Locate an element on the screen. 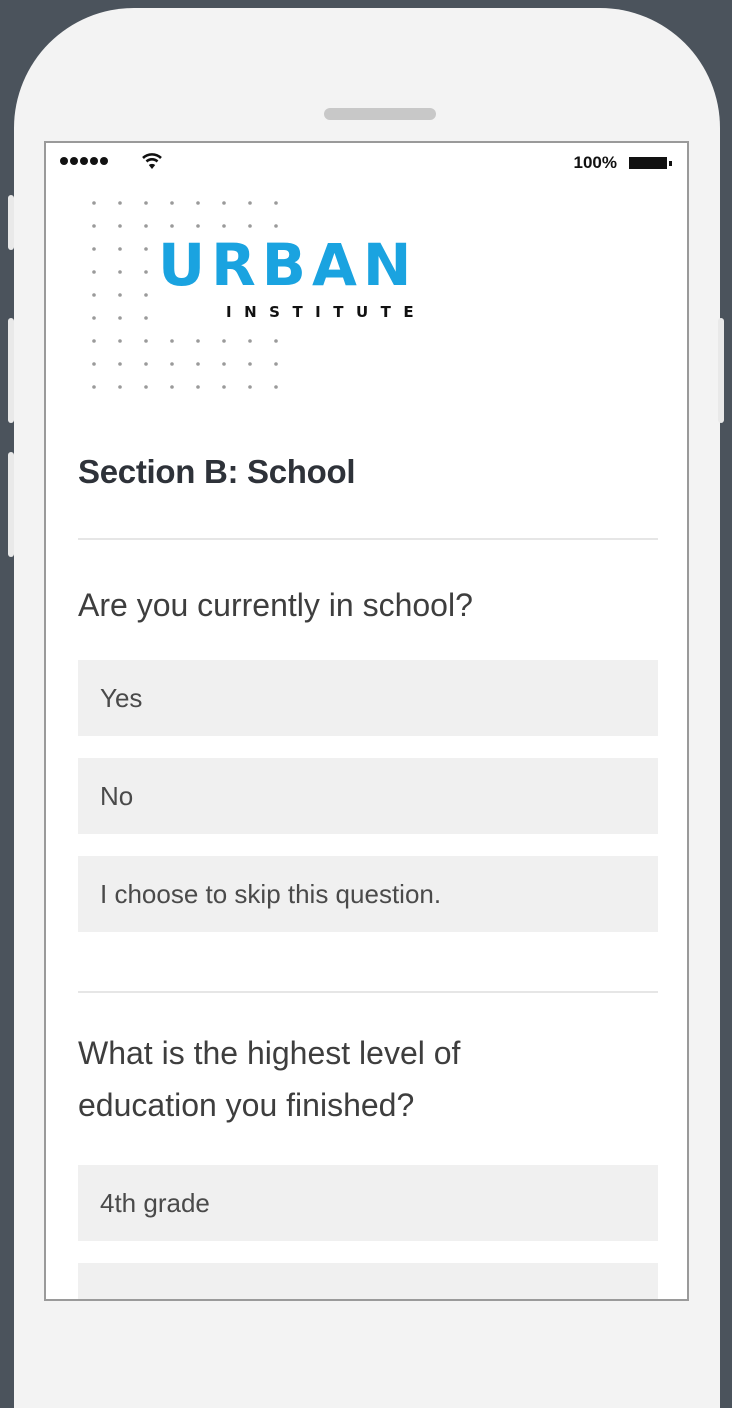 The height and width of the screenshot is (1408, 732). logo-word-main: URBAN is located at coordinates (287, 265).